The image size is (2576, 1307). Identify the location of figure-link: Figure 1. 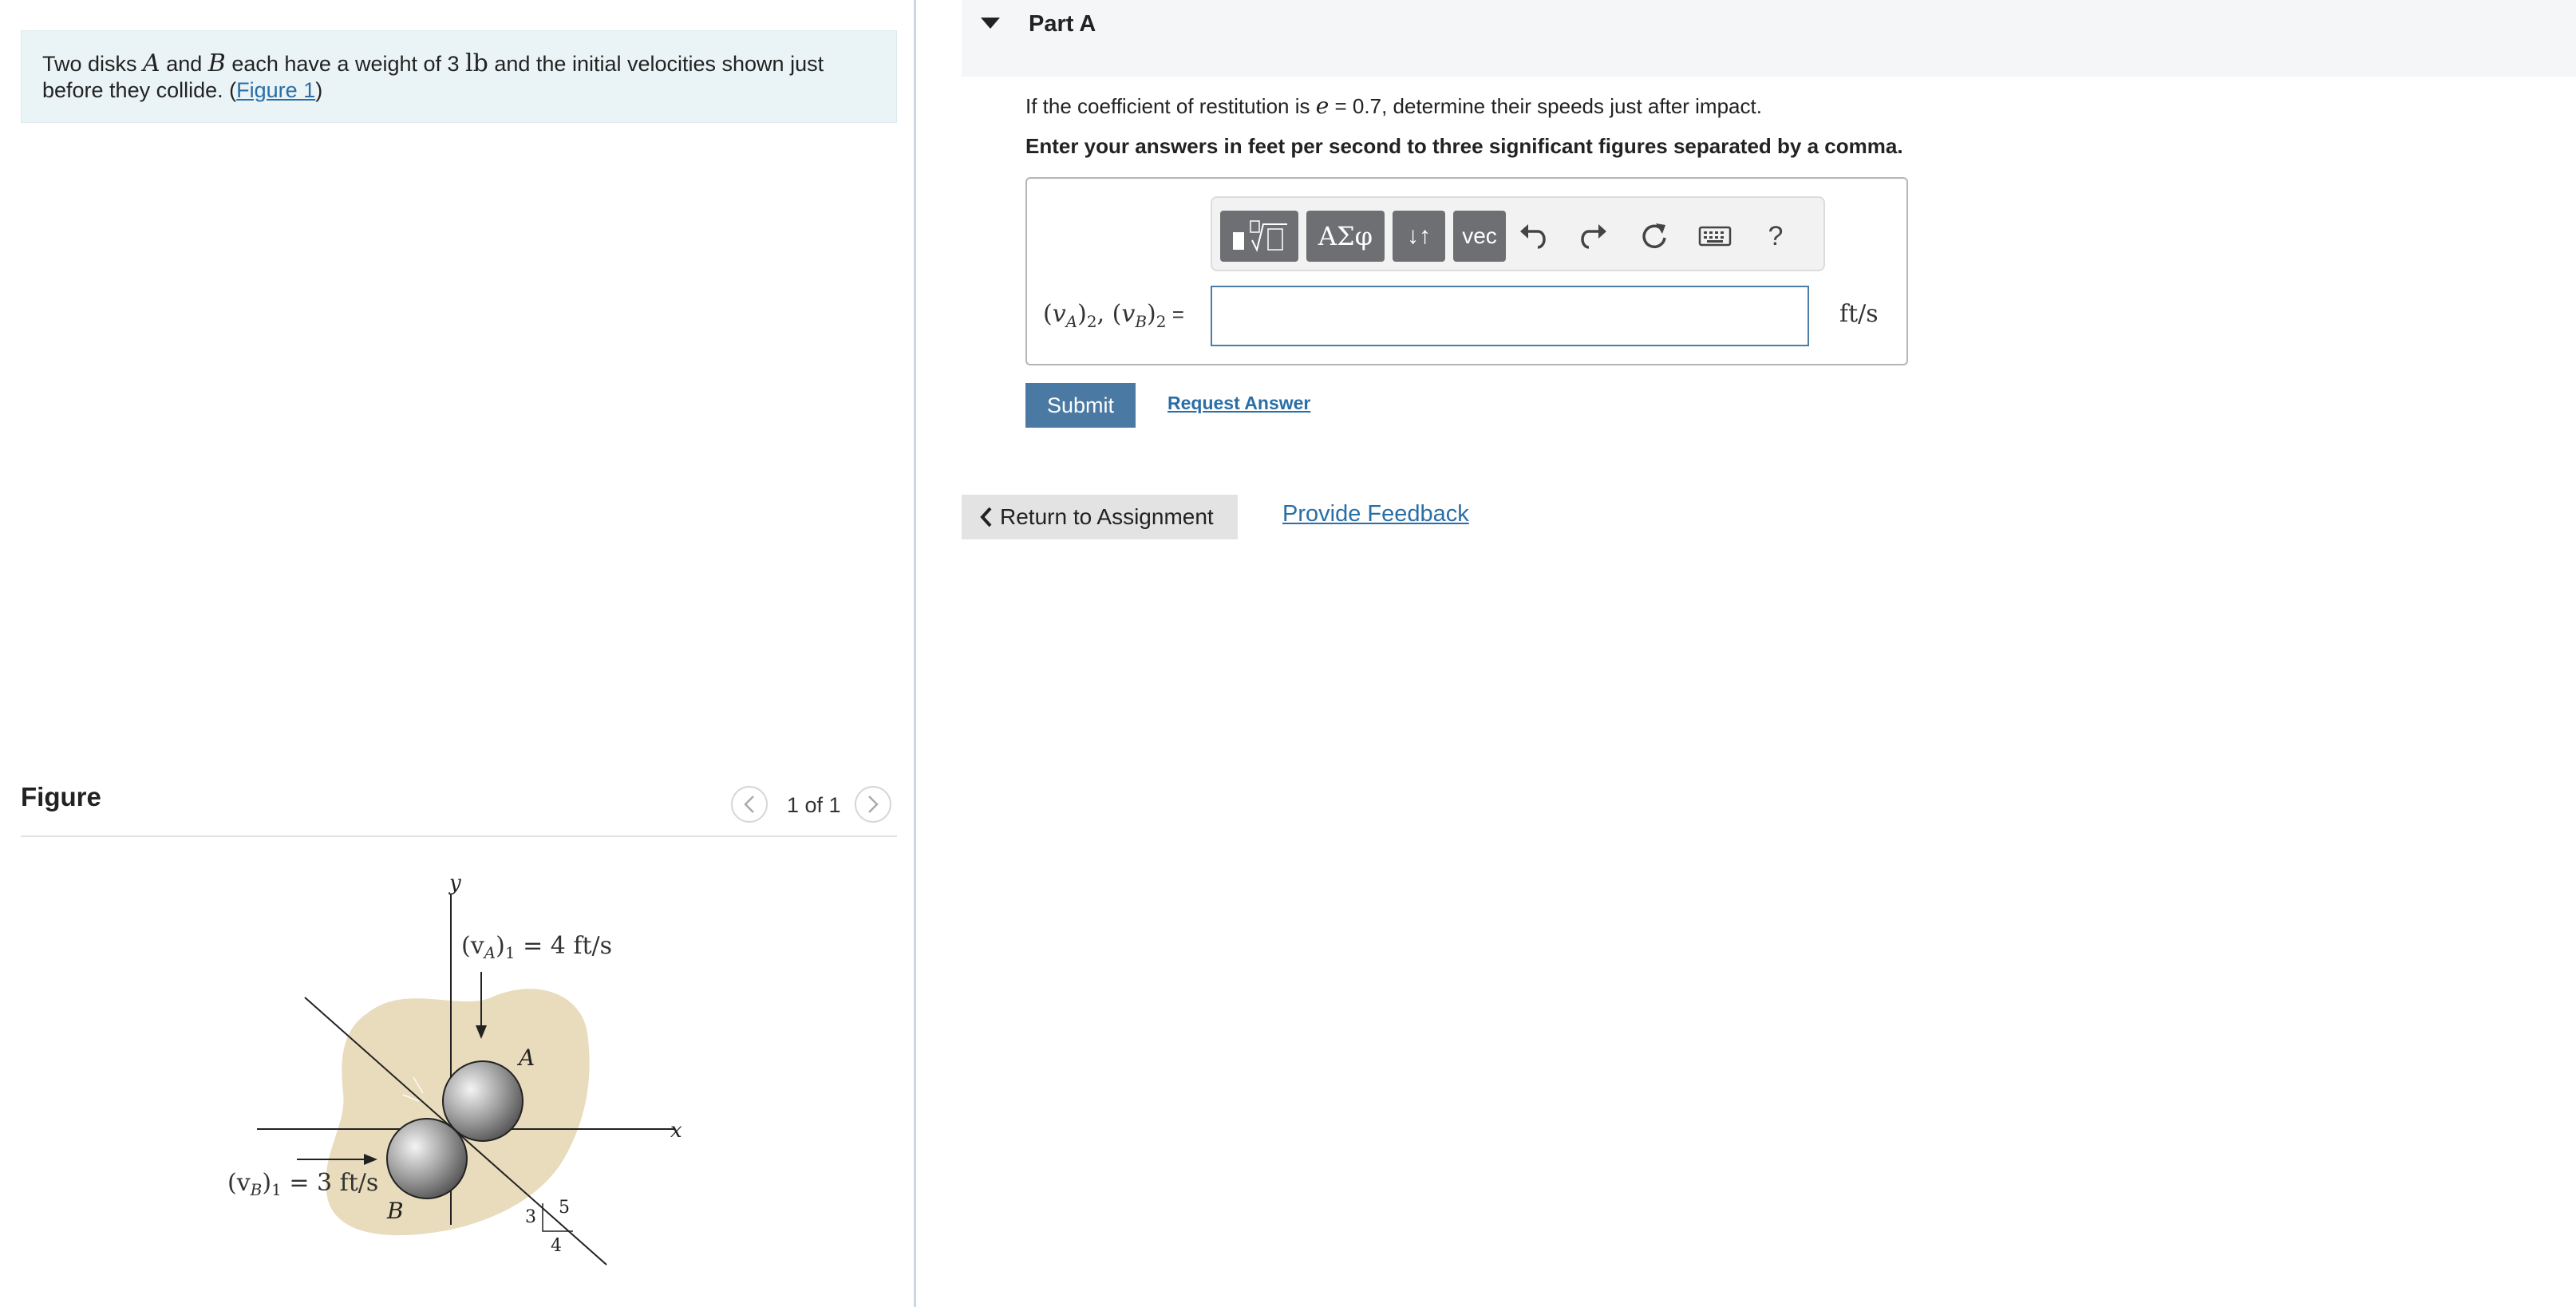
(275, 90).